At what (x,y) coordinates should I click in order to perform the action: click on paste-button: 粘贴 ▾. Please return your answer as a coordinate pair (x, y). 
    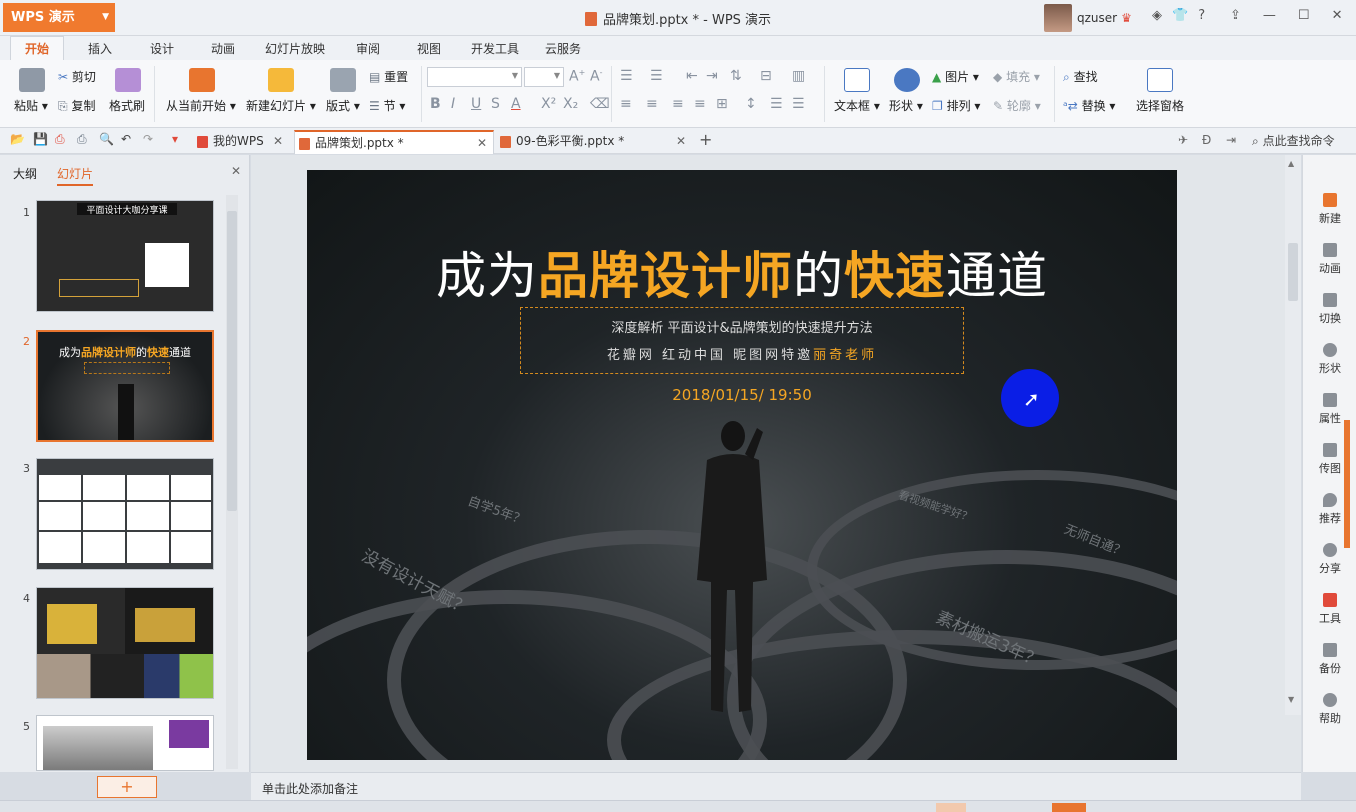
    Looking at the image, I should click on (31, 105).